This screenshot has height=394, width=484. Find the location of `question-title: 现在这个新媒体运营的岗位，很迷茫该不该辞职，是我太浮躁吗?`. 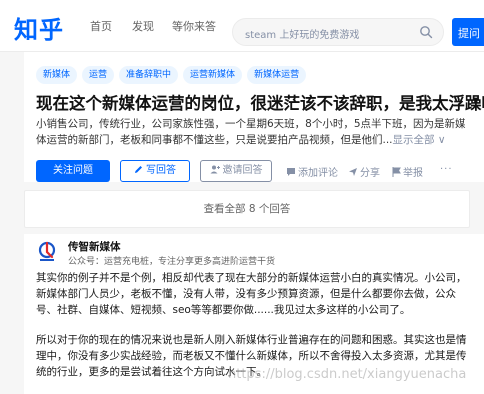

question-title: 现在这个新媒体运营的岗位，很迷茫该不该辞职，是我太浮躁吗? is located at coordinates (260, 103).